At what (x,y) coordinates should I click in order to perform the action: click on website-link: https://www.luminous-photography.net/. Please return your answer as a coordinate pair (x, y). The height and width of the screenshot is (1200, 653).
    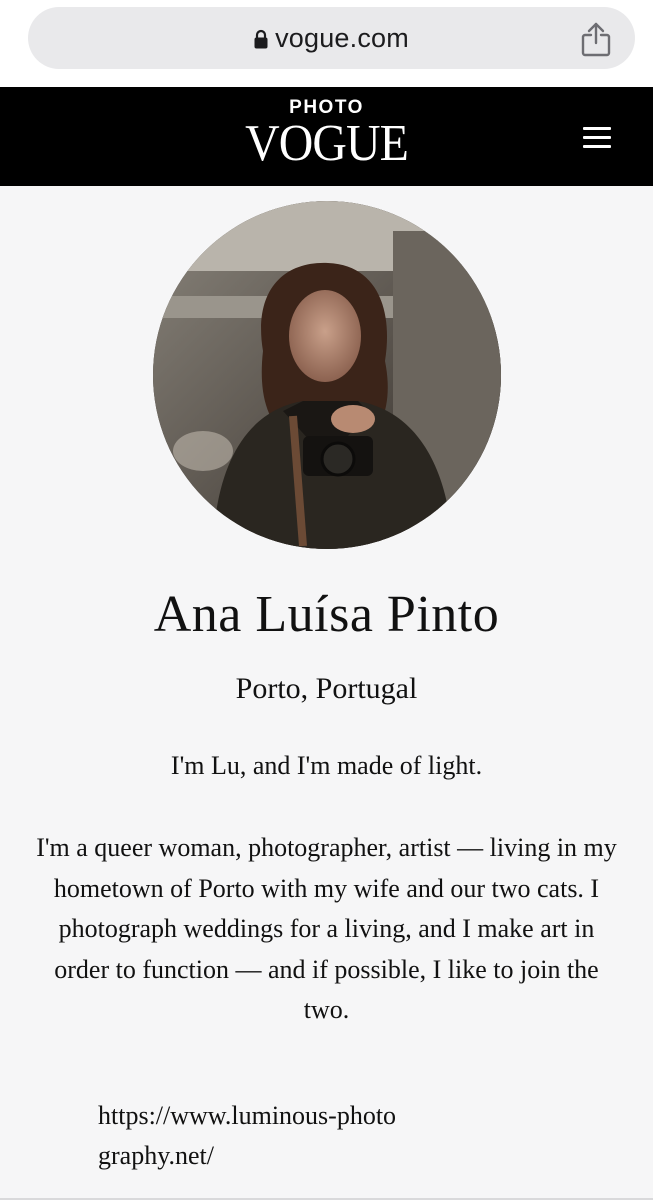
    Looking at the image, I should click on (248, 1136).